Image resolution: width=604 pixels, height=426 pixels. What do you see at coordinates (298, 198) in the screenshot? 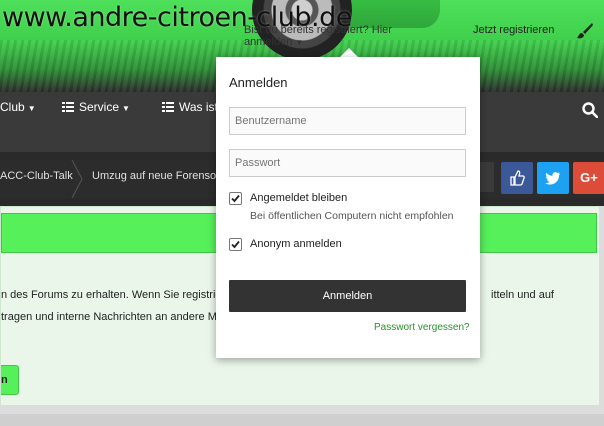
I see `remember-me-label: Angemeldet bleiben` at bounding box center [298, 198].